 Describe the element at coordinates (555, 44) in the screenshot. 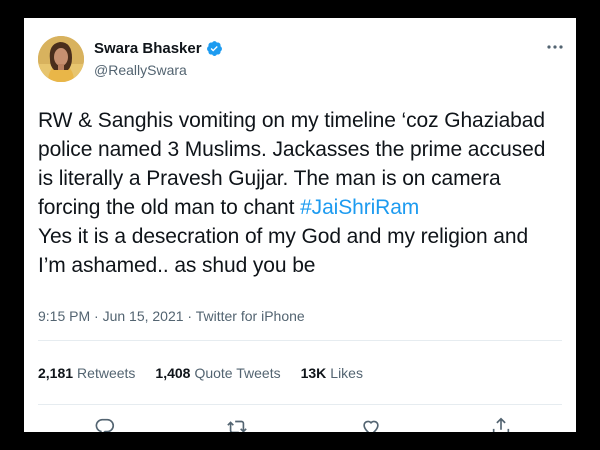

I see `more-options-icon` at that location.